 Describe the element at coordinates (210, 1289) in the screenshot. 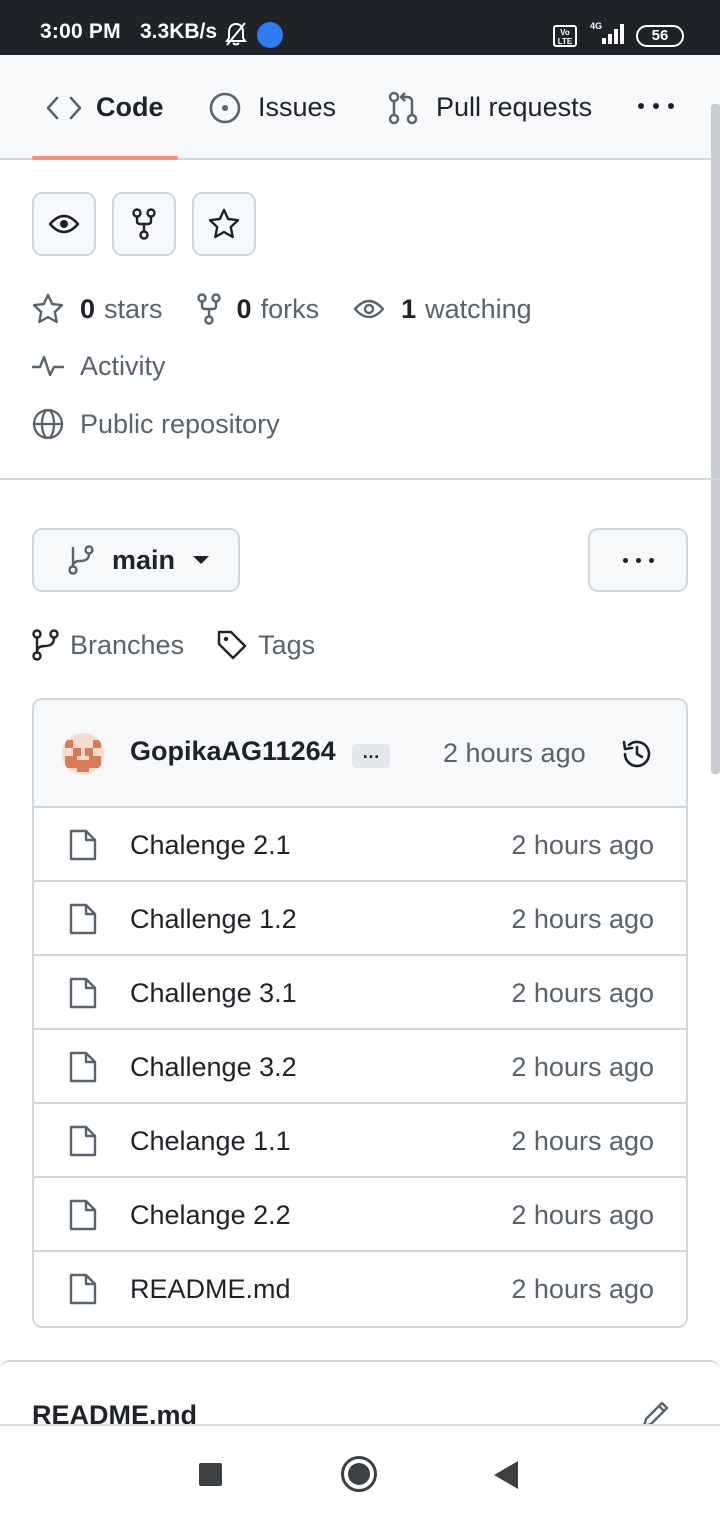

I see `file-name: README.md` at that location.